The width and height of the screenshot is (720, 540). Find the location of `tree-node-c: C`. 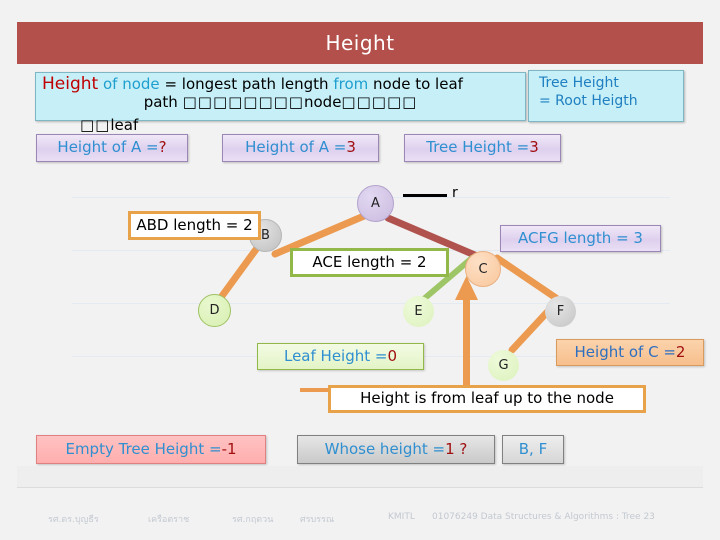

tree-node-c: C is located at coordinates (483, 269).